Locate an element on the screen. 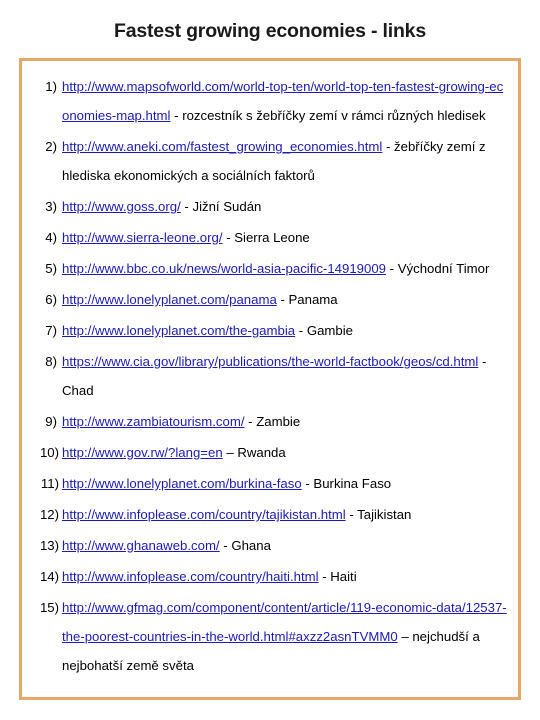 This screenshot has width=540, height=720. list-item-marker: 14) is located at coordinates (49, 576).